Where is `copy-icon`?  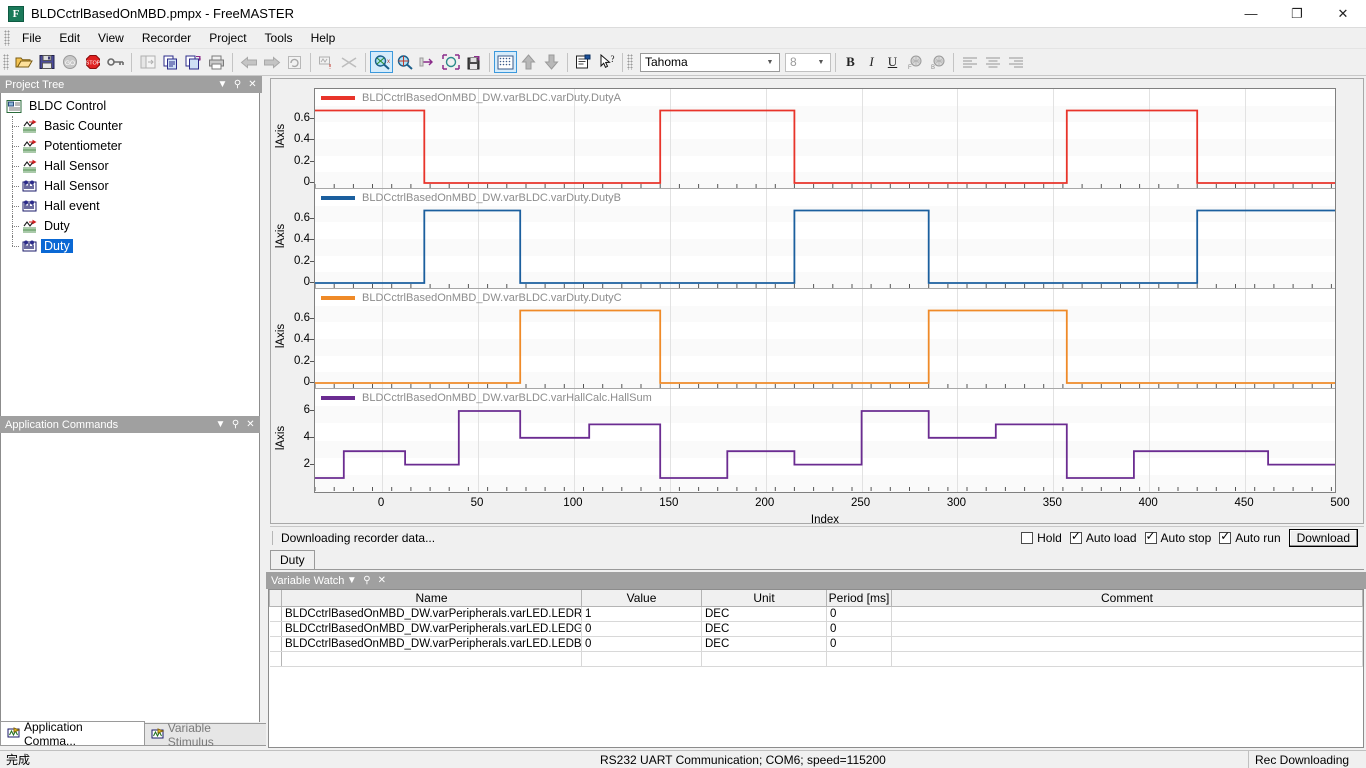
copy-icon is located at coordinates (170, 62).